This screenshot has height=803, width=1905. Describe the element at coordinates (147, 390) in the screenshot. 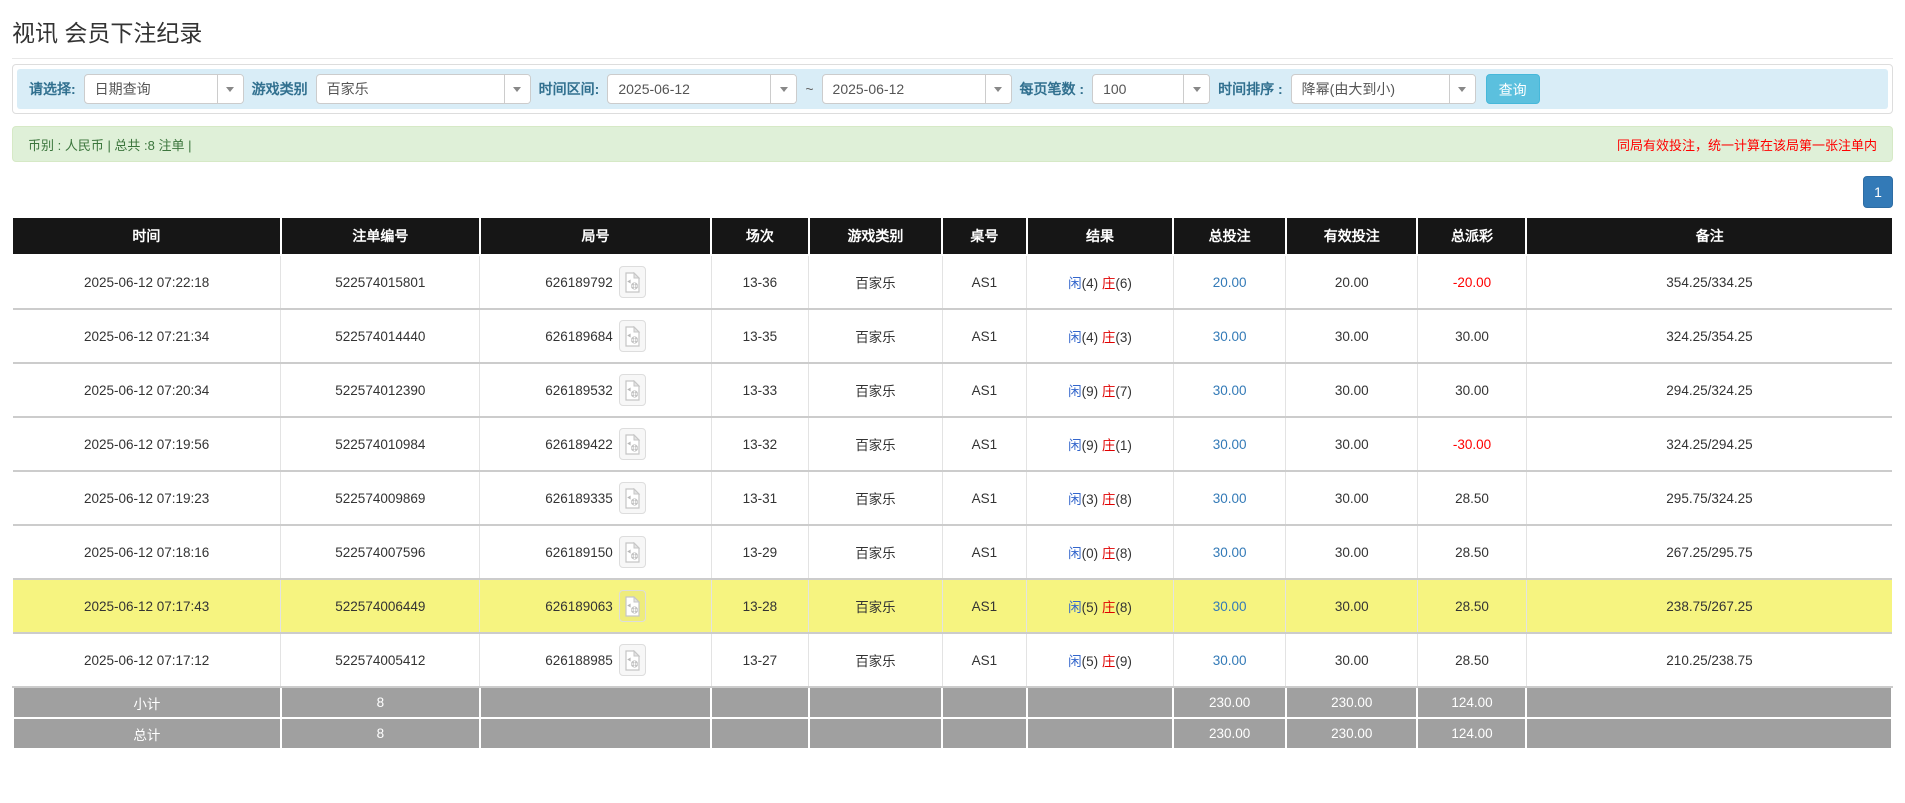

I see `cell-time: 2025-06-12 07:20:34` at that location.